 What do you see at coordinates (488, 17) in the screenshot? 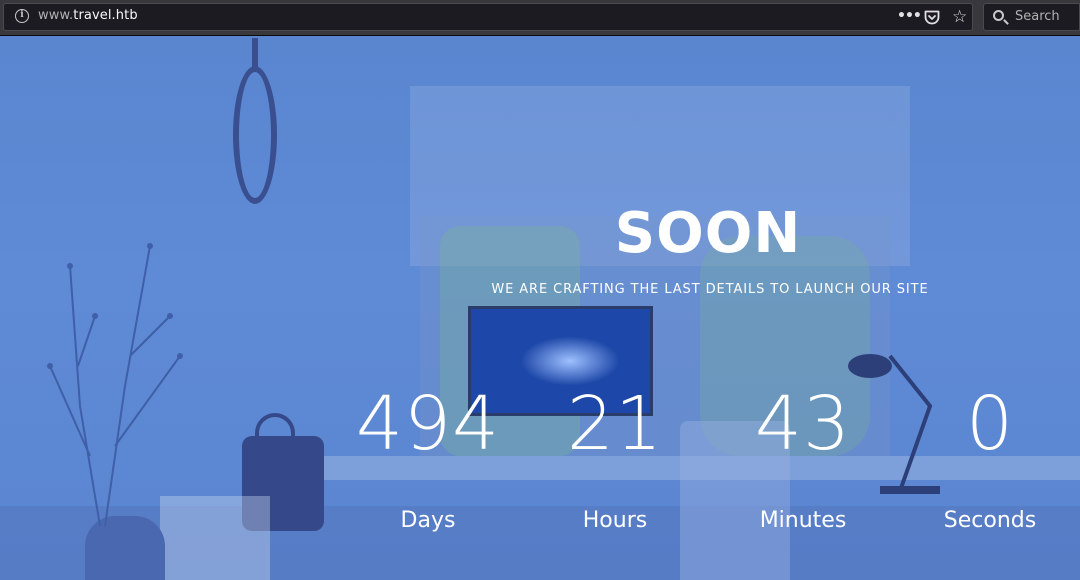
I see `url-bar: i www.travel.htb ••• ☆` at bounding box center [488, 17].